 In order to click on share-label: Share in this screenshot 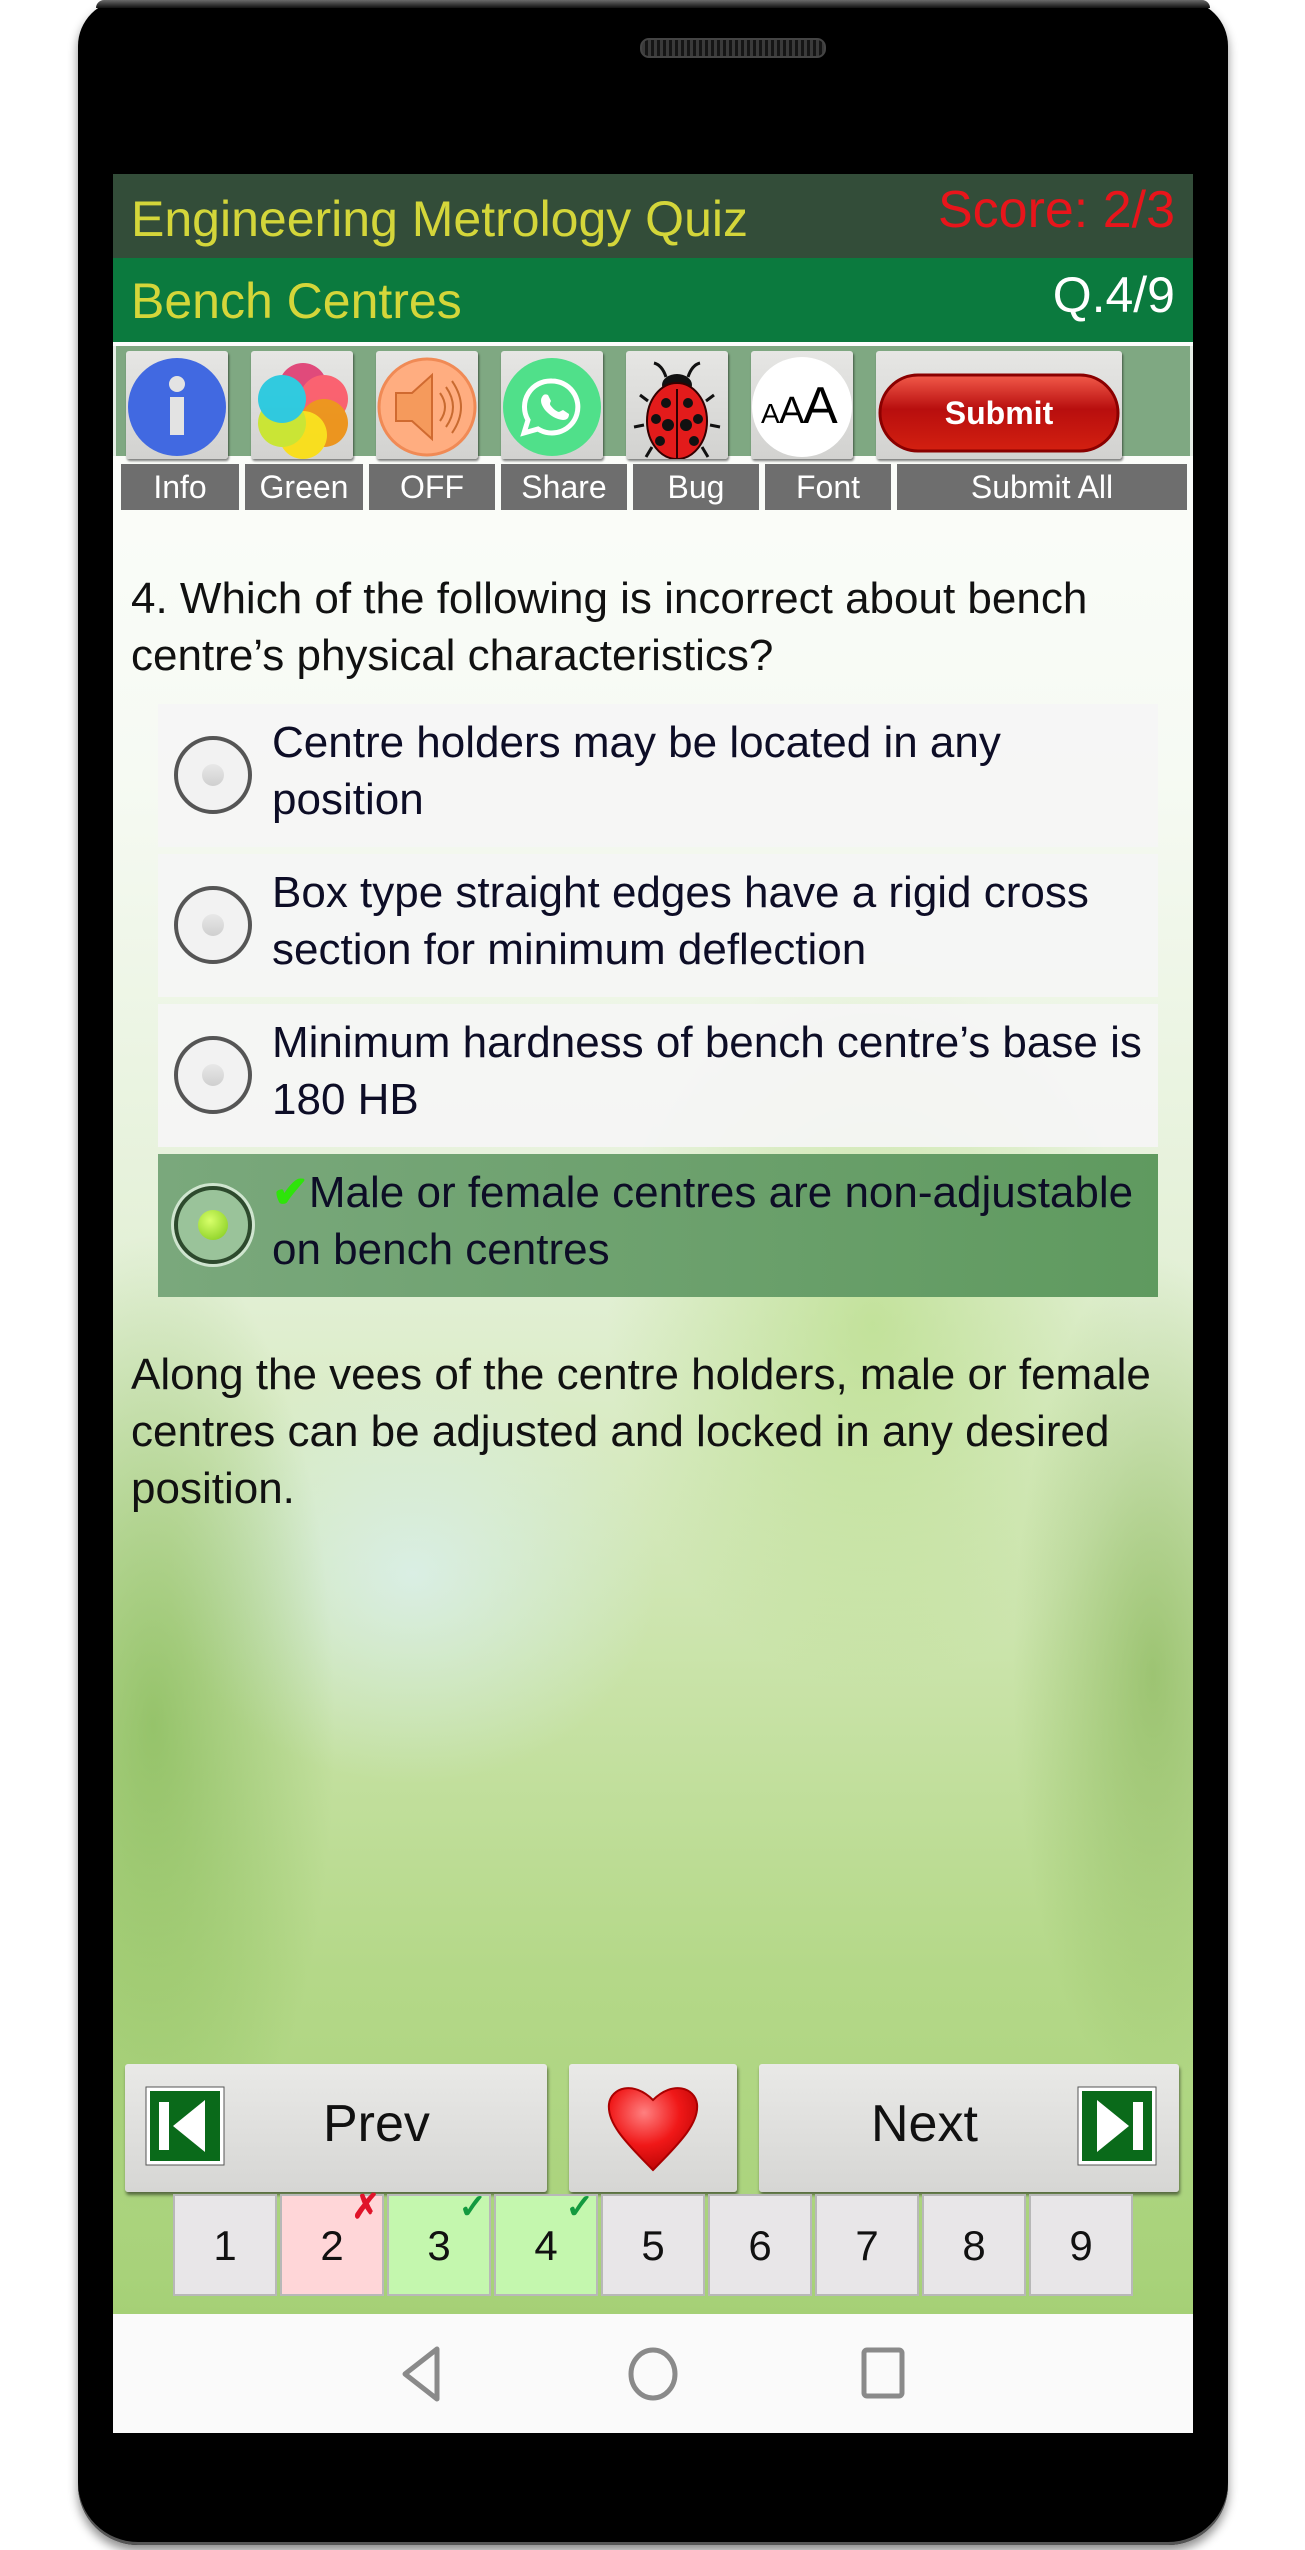, I will do `click(564, 487)`.